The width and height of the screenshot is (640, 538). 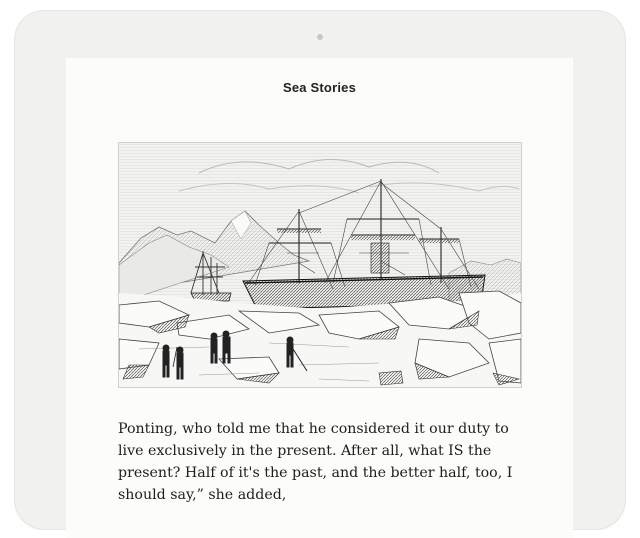 I want to click on front-camera, so click(x=320, y=37).